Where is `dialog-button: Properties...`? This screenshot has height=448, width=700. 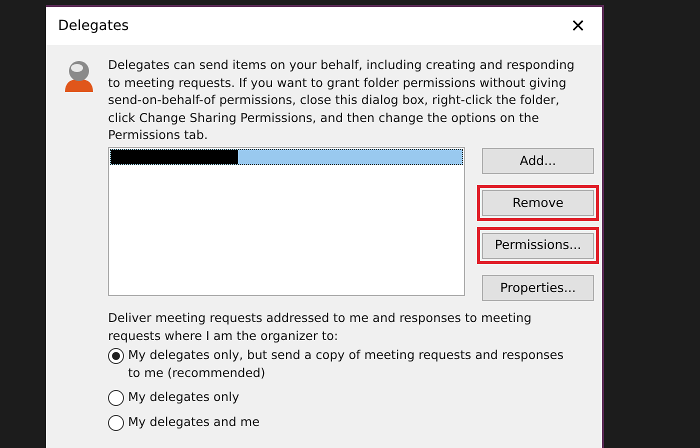 dialog-button: Properties... is located at coordinates (538, 288).